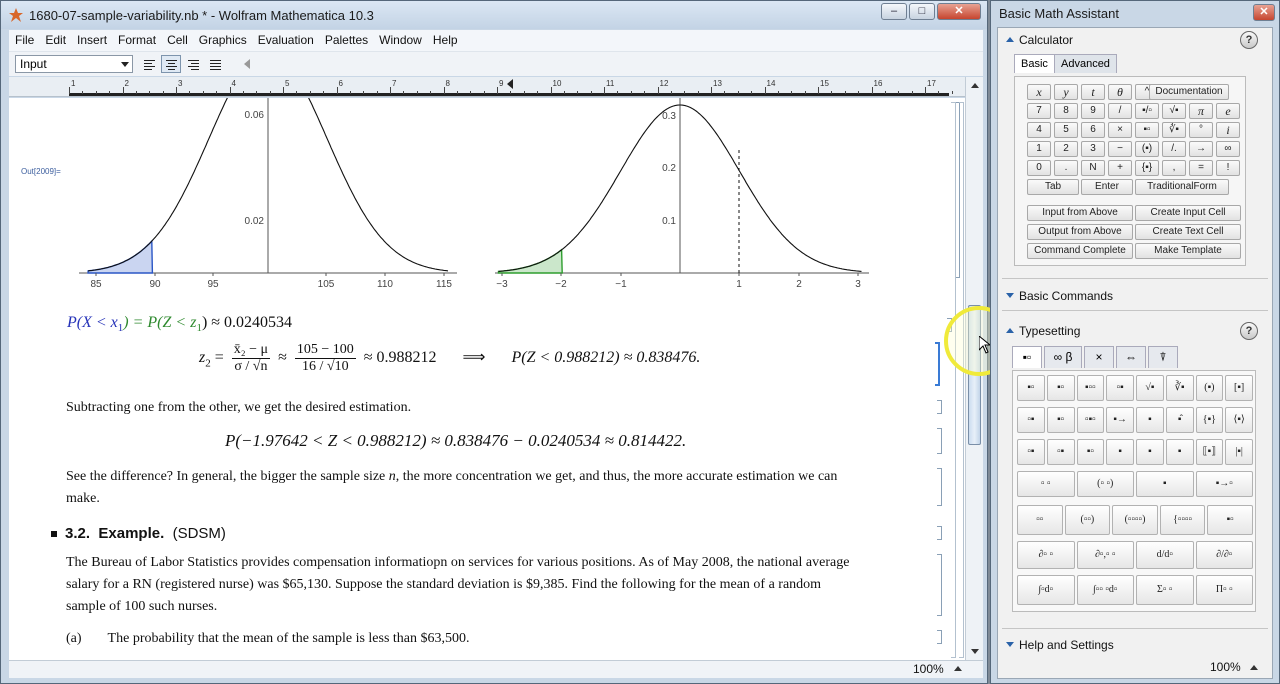 The width and height of the screenshot is (1280, 684). What do you see at coordinates (1090, 420) in the screenshot?
I see `typeset-template-button: ▫▪▫` at bounding box center [1090, 420].